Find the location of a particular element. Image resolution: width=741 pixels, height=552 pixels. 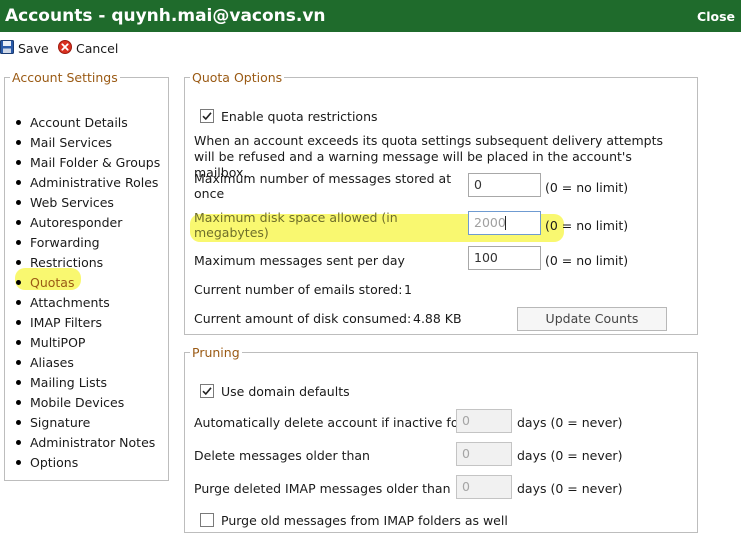

purge-folders-checkbox is located at coordinates (207, 520).